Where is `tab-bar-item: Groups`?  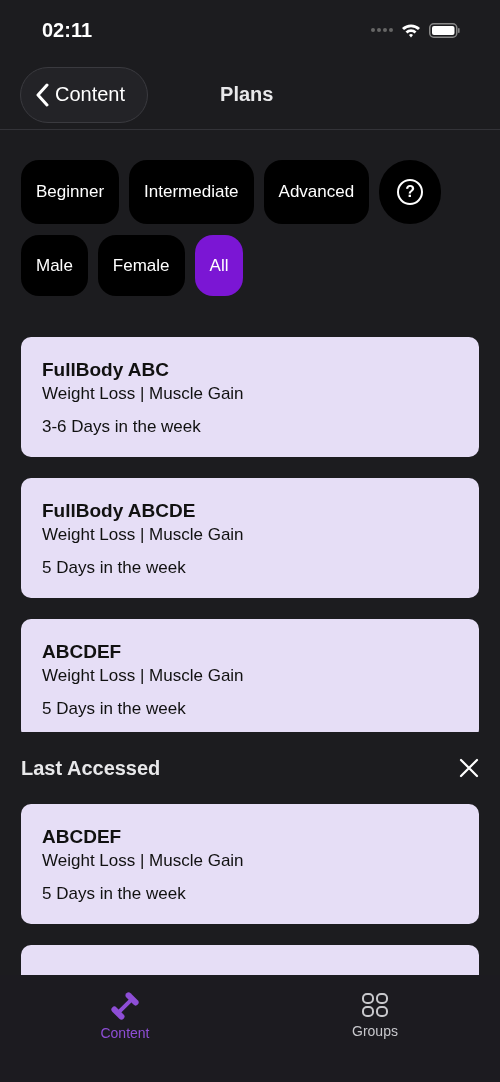 tab-bar-item: Groups is located at coordinates (375, 1028).